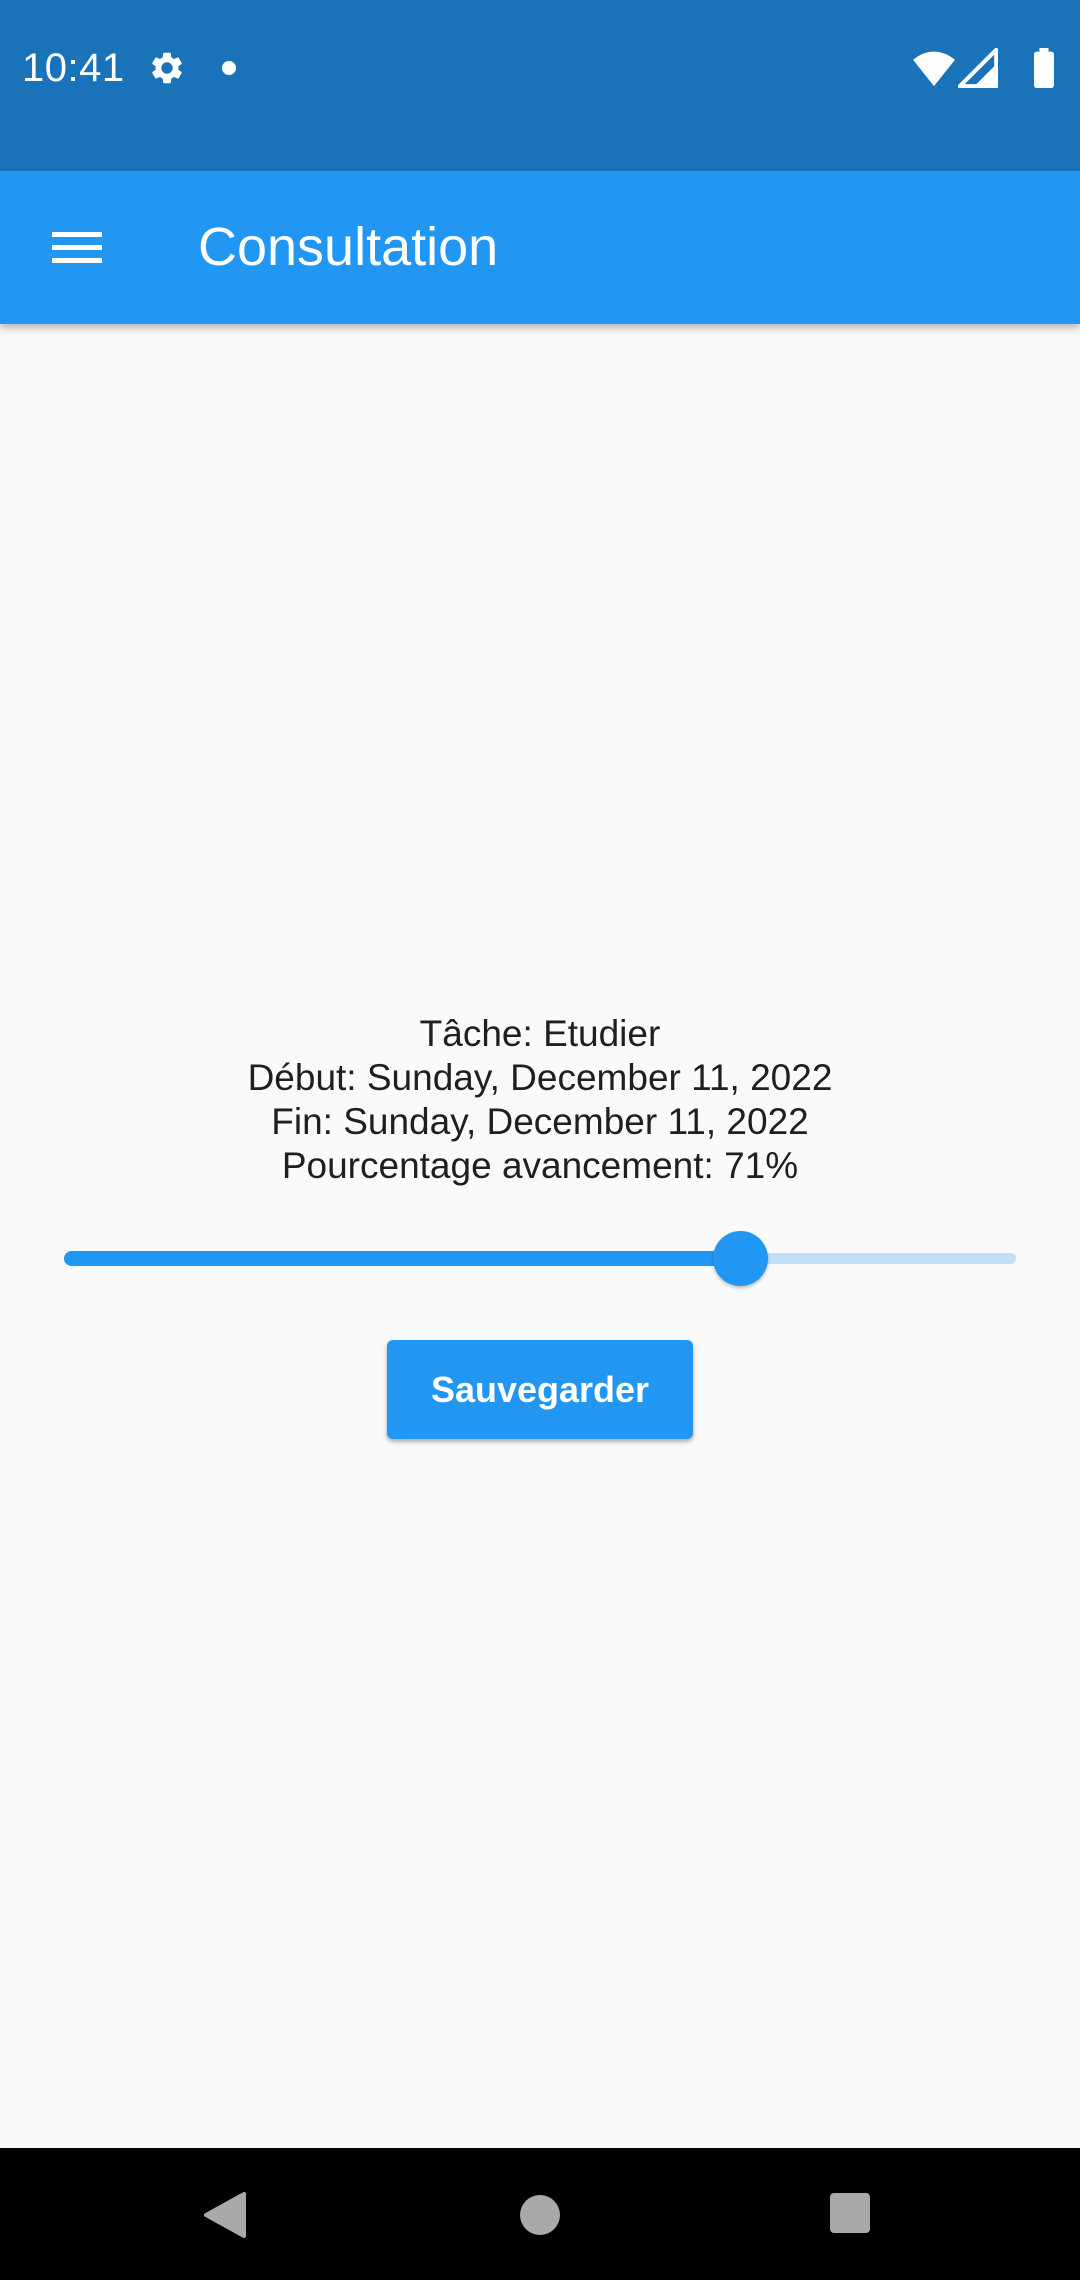  What do you see at coordinates (540, 1033) in the screenshot?
I see `task-name: Tâche: Etudier` at bounding box center [540, 1033].